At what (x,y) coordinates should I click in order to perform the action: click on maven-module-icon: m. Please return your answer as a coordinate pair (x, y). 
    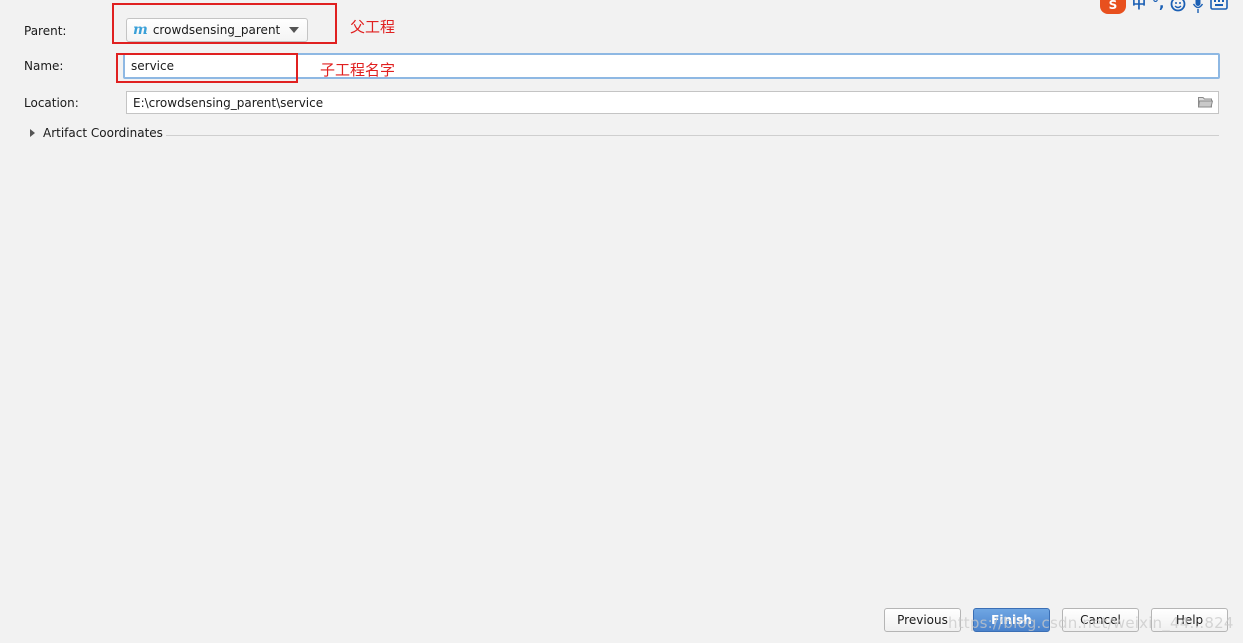
    Looking at the image, I should click on (140, 30).